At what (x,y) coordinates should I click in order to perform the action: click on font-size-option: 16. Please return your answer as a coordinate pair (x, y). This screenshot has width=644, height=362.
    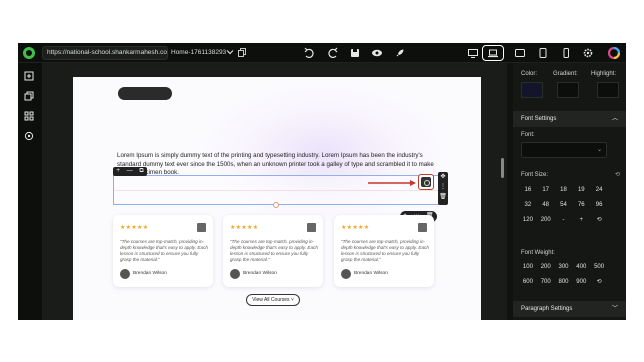
    Looking at the image, I should click on (528, 190).